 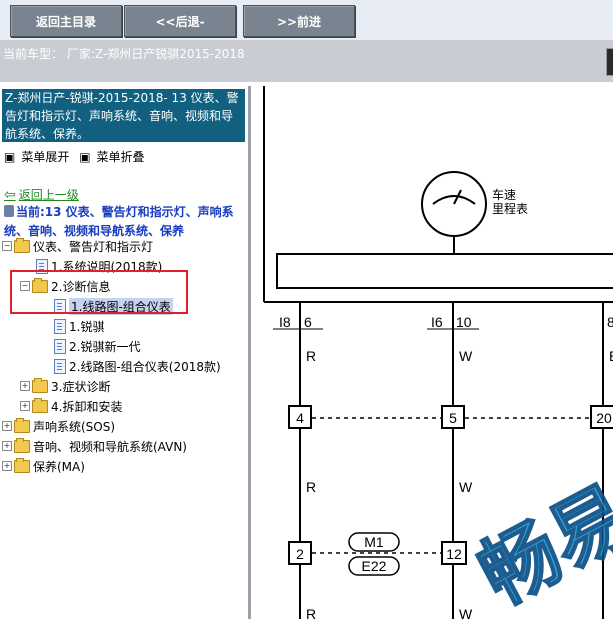 I want to click on gauge-label-2: 里程表, so click(x=510, y=208).